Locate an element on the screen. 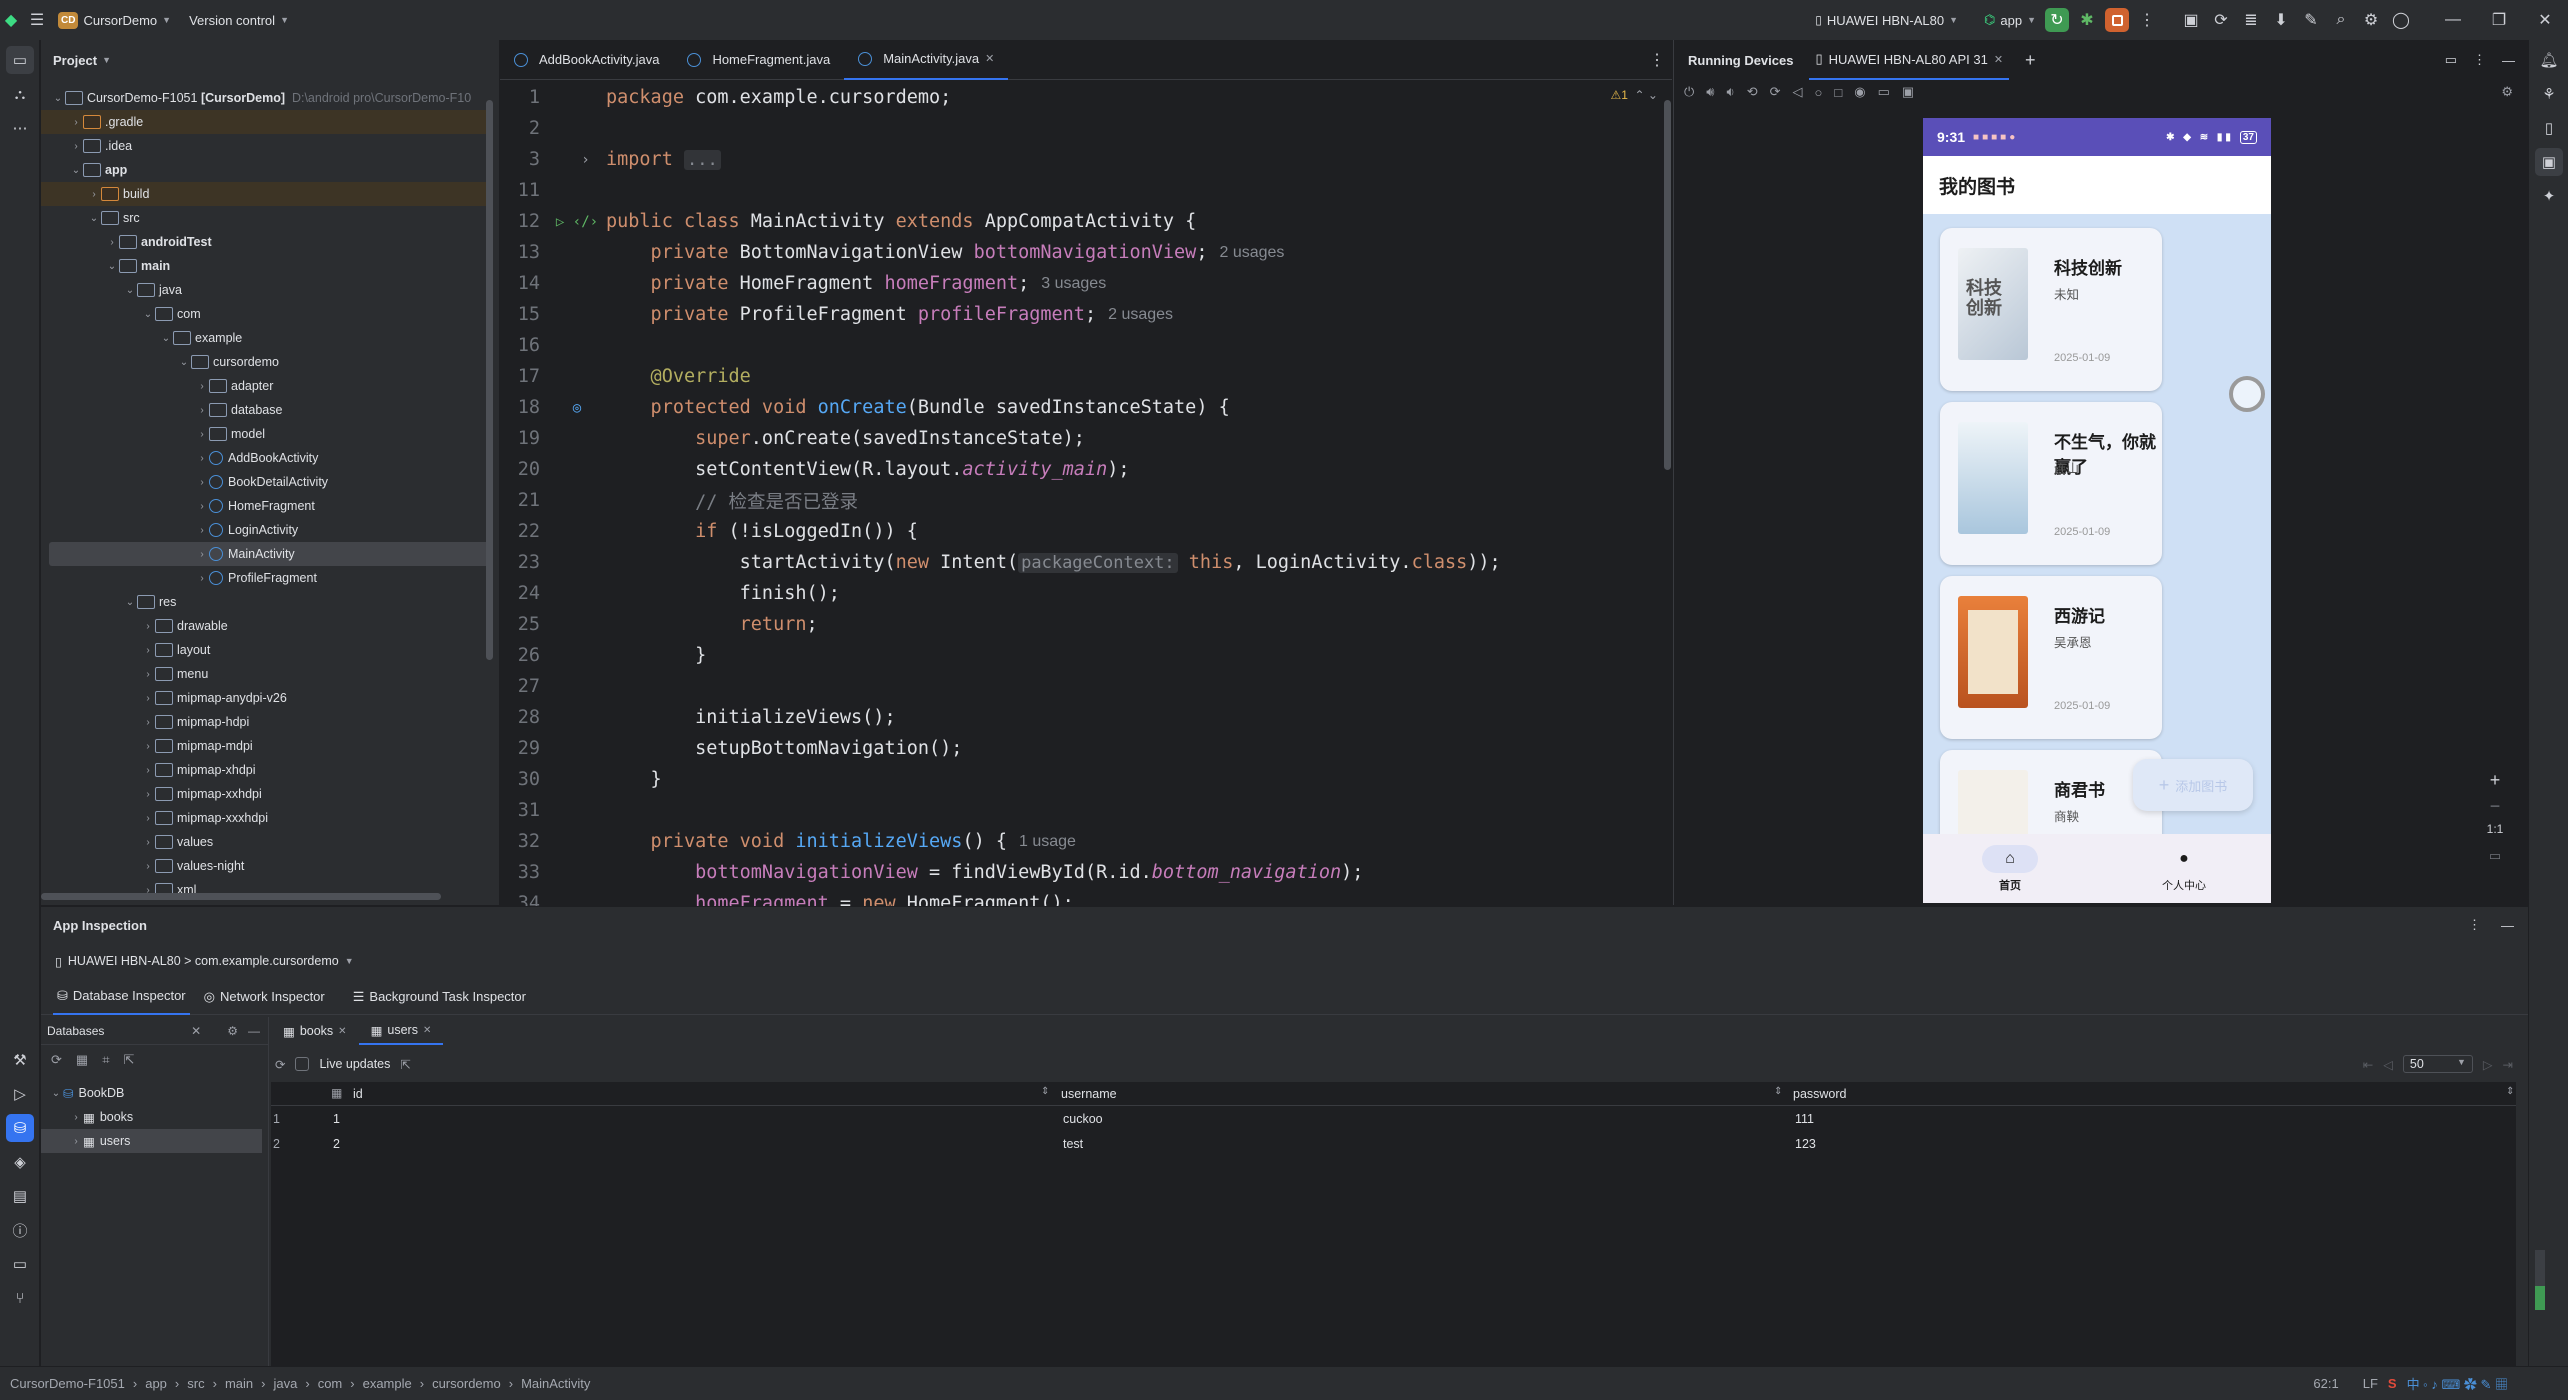  refresh-icon: ⟳ is located at coordinates (280, 1064).